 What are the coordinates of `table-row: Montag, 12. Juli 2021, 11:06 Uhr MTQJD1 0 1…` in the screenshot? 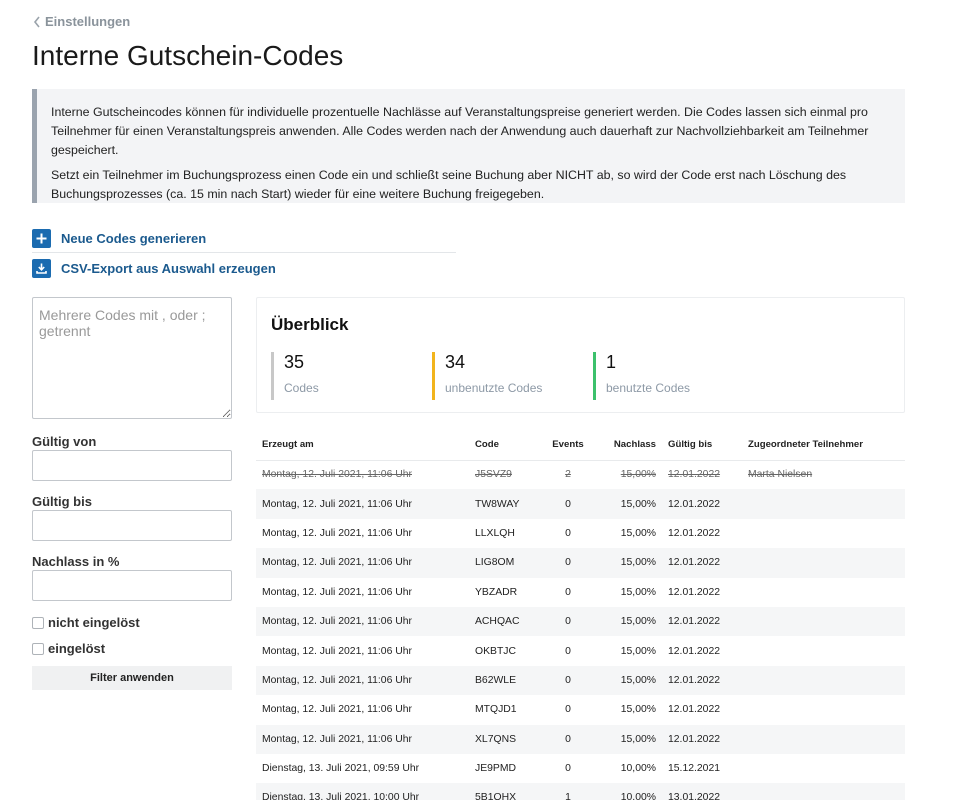 It's located at (580, 709).